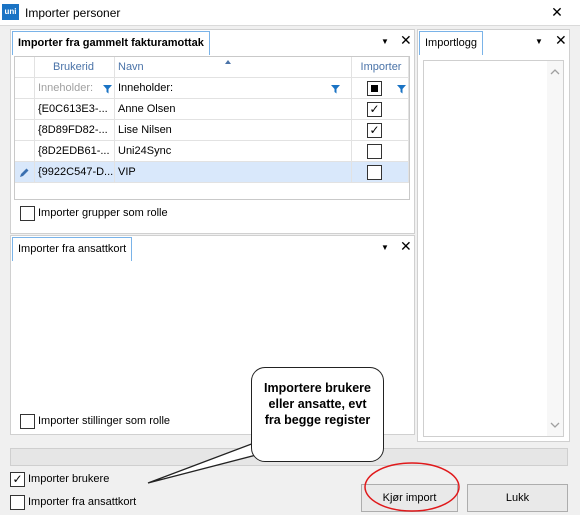 The width and height of the screenshot is (580, 515). I want to click on import-employees-label: Importer fra ansattkort, so click(82, 502).